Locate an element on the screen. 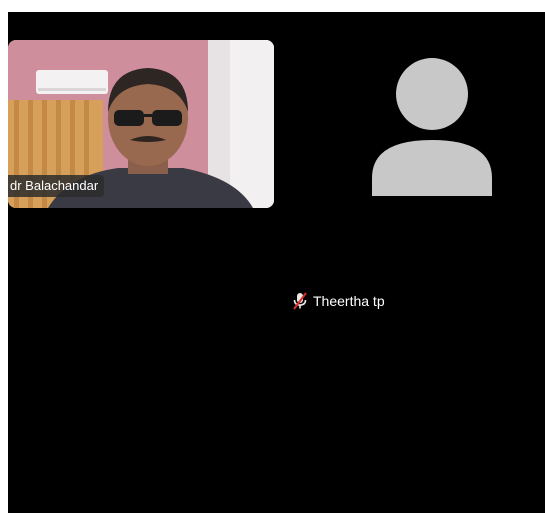 The image size is (545, 513). person-avatar-icon is located at coordinates (432, 127).